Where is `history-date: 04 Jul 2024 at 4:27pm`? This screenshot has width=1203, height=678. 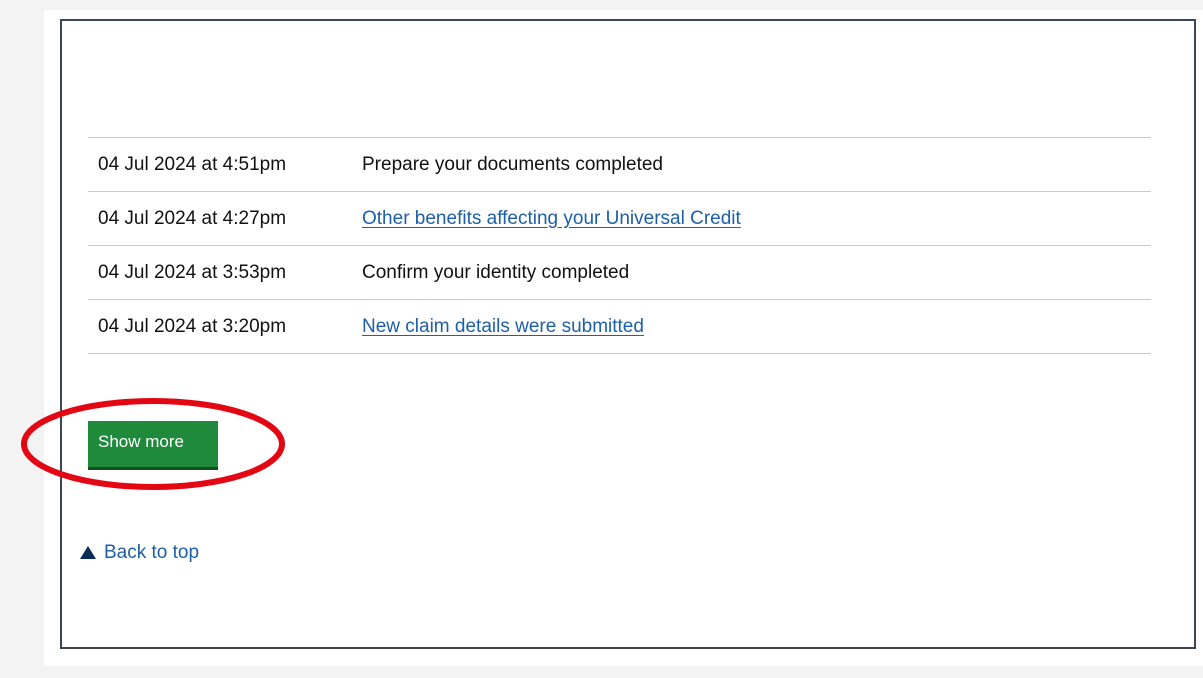 history-date: 04 Jul 2024 at 4:27pm is located at coordinates (192, 218).